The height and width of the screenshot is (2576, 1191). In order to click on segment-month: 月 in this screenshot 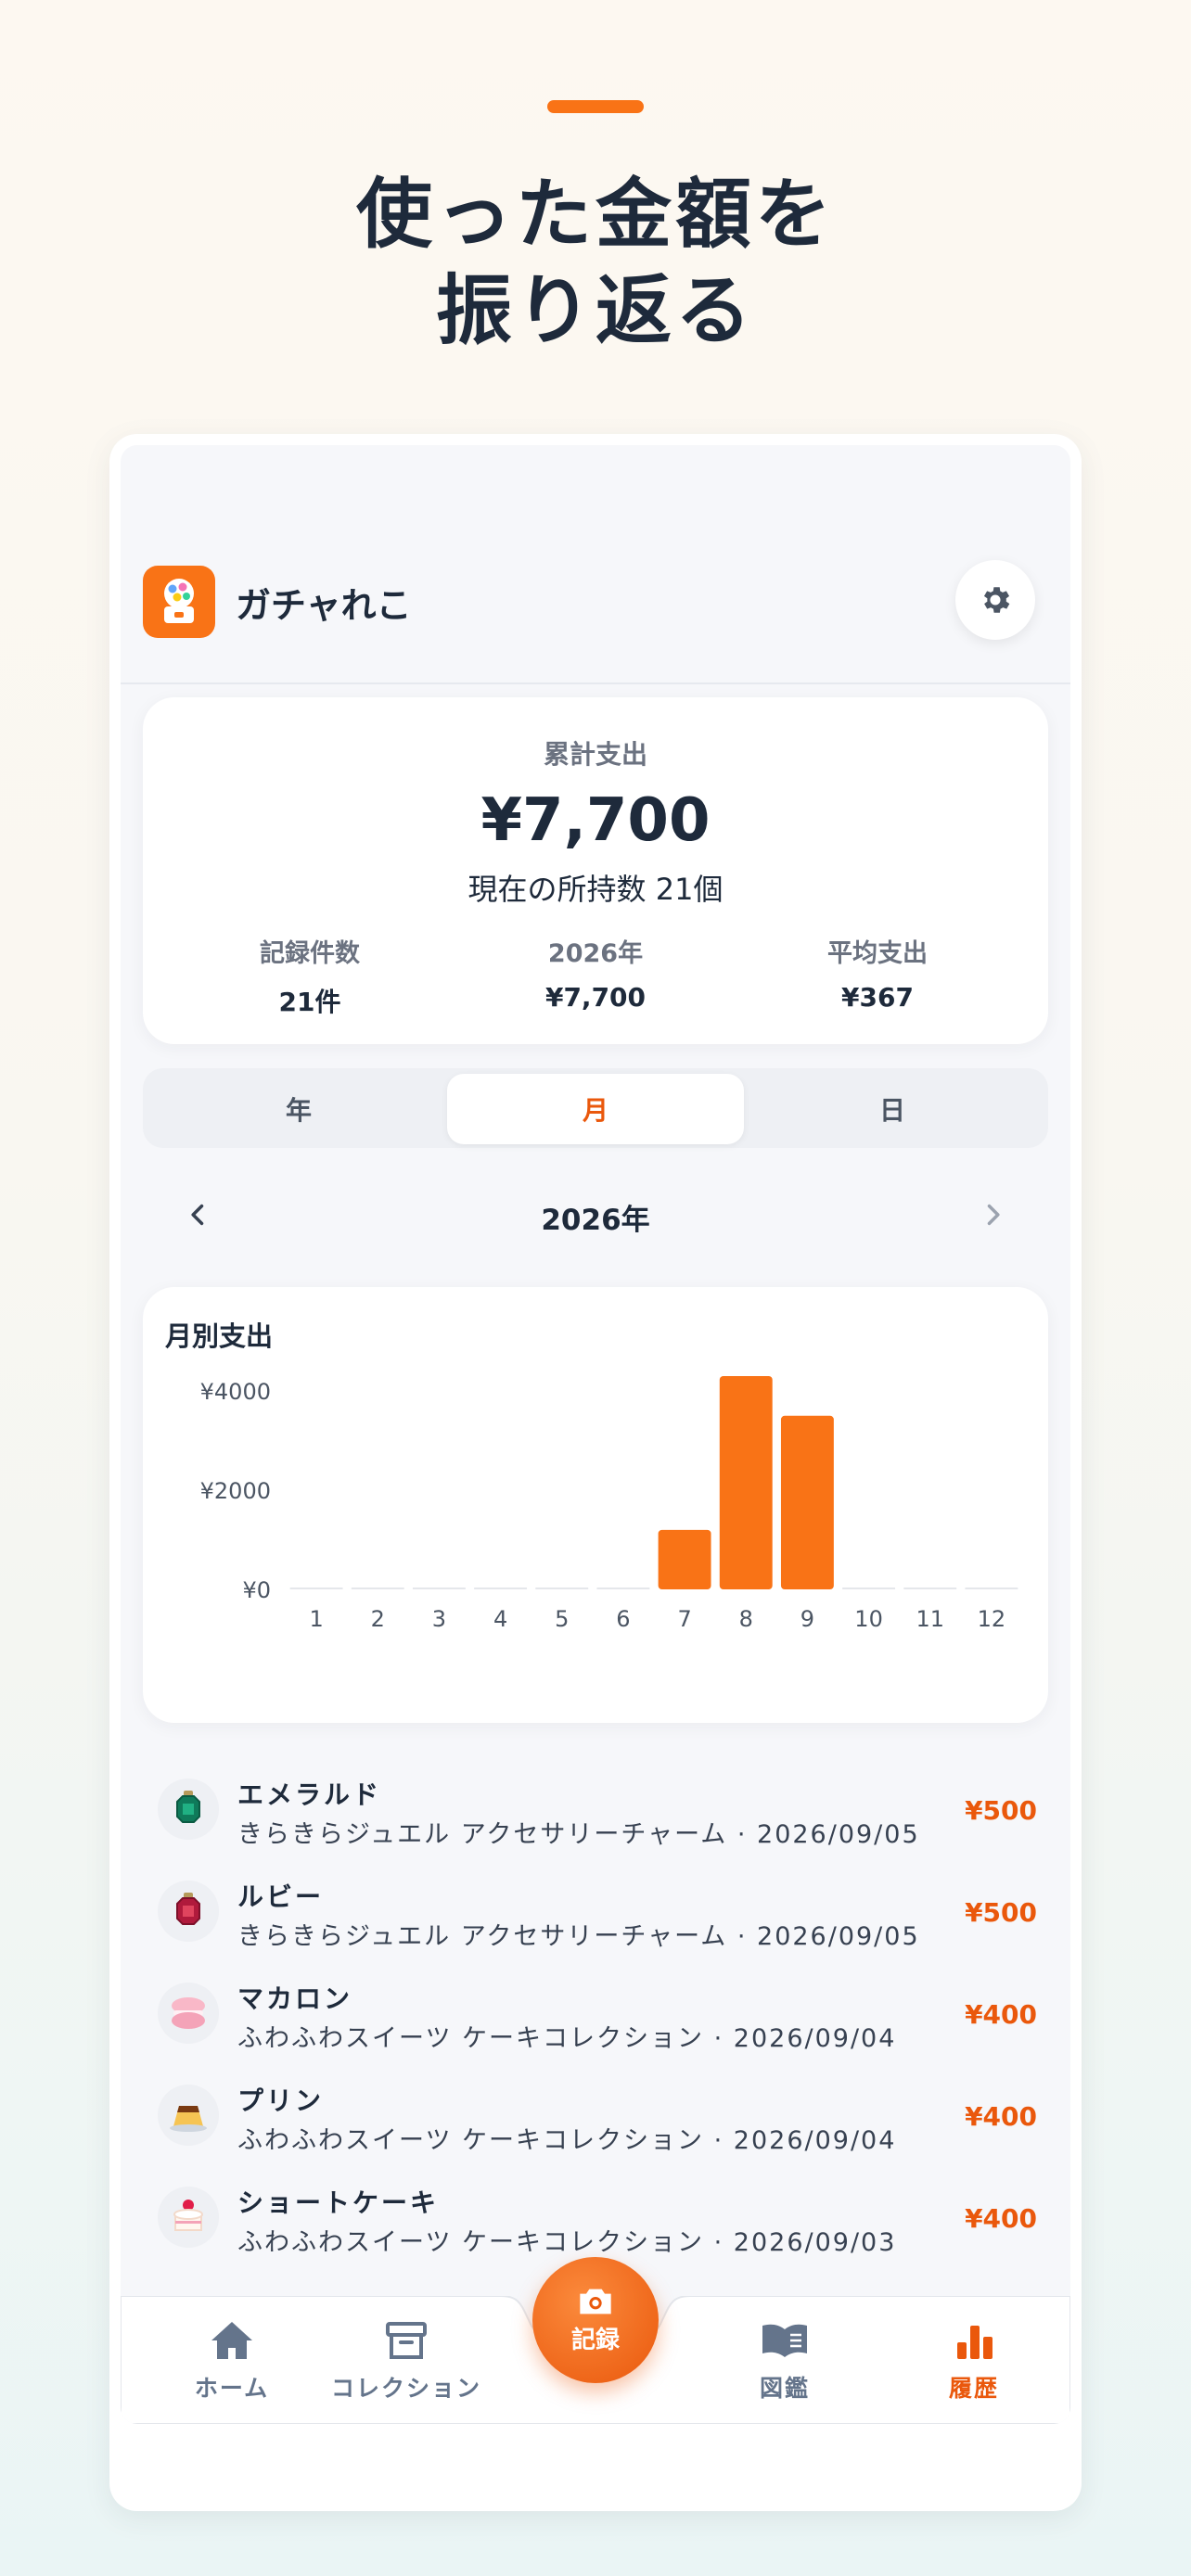, I will do `click(595, 1109)`.